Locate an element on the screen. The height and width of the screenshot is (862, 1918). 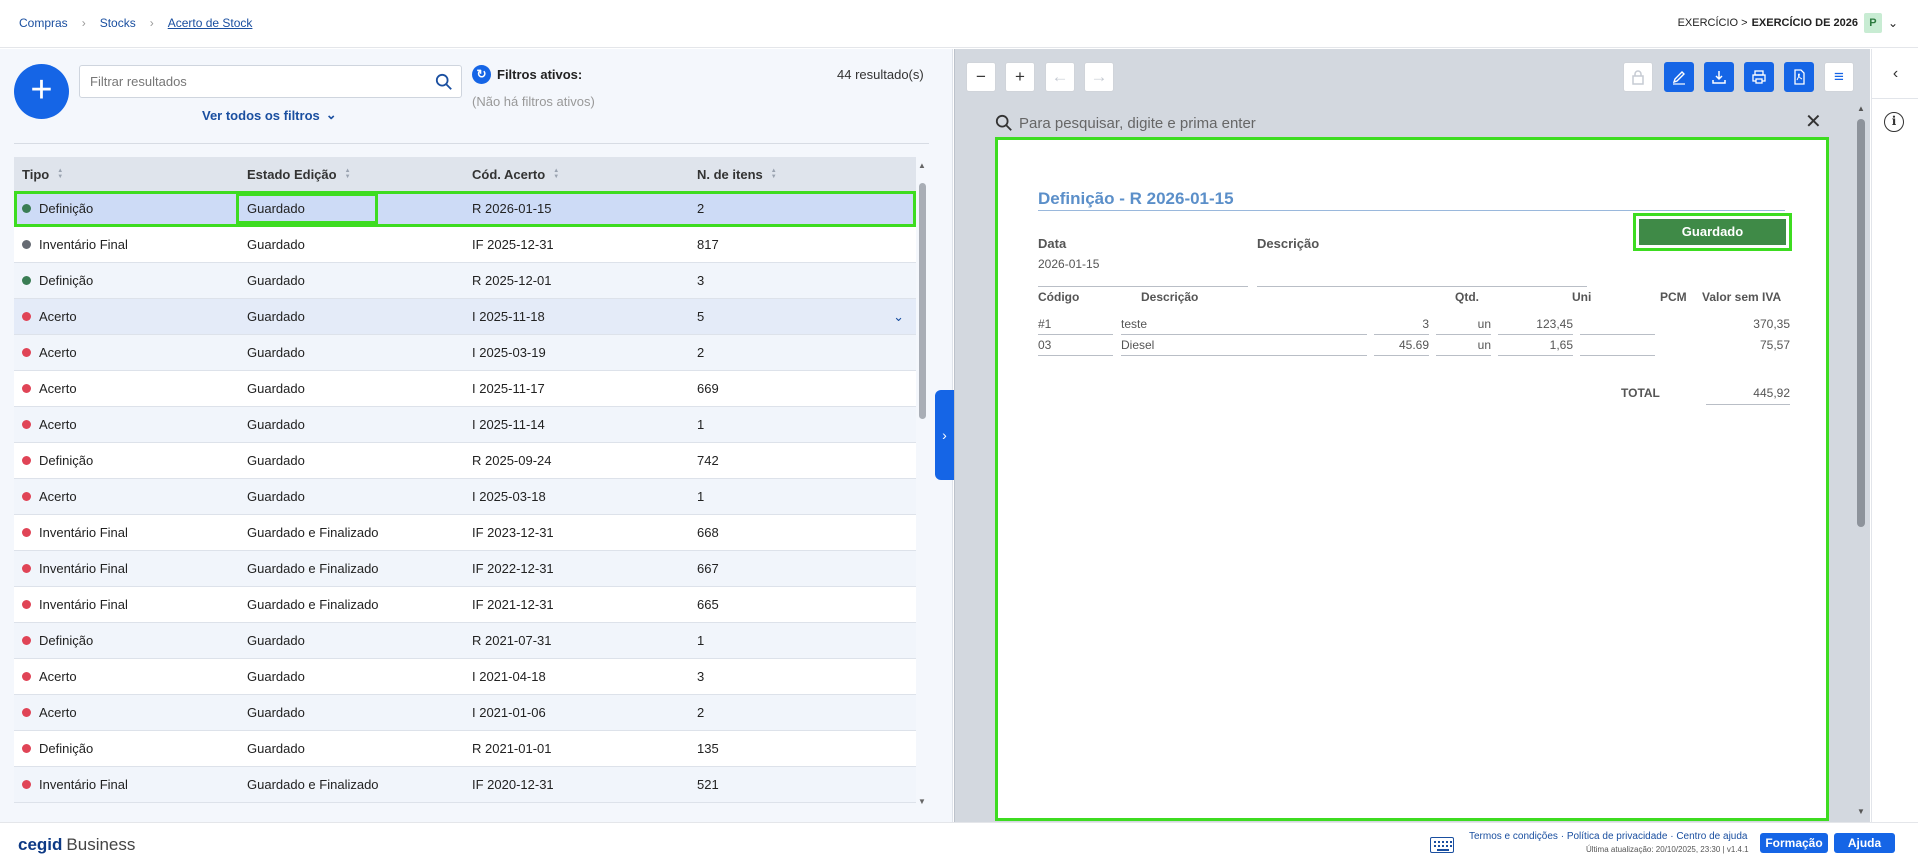
print-button is located at coordinates (1759, 77).